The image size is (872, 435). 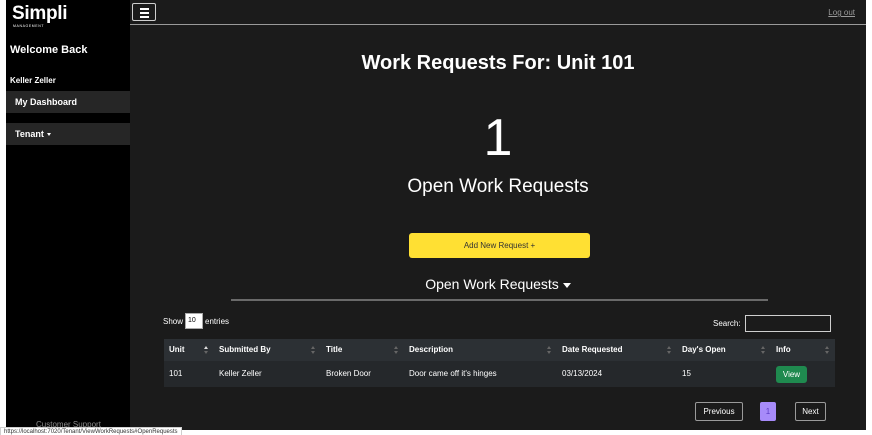 I want to click on column-header-title: Title, so click(x=362, y=350).